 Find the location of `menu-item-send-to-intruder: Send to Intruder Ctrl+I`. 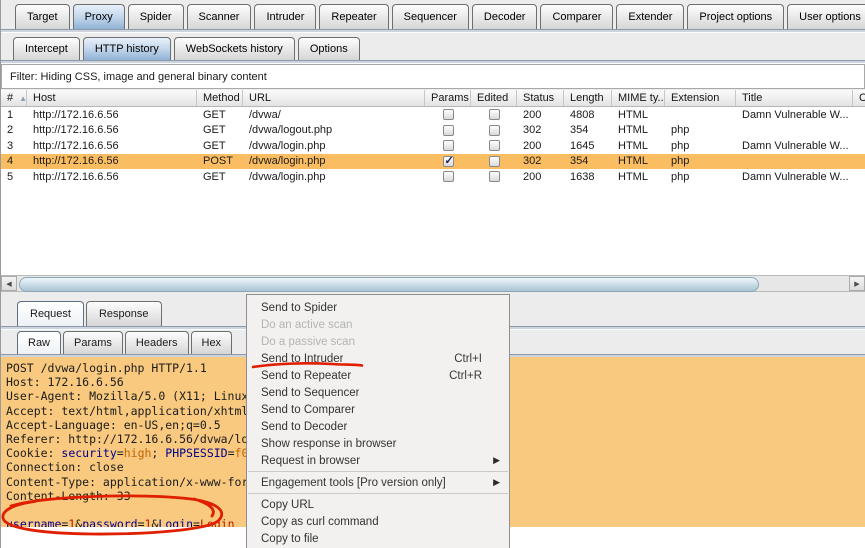

menu-item-send-to-intruder: Send to Intruder Ctrl+I is located at coordinates (378, 358).